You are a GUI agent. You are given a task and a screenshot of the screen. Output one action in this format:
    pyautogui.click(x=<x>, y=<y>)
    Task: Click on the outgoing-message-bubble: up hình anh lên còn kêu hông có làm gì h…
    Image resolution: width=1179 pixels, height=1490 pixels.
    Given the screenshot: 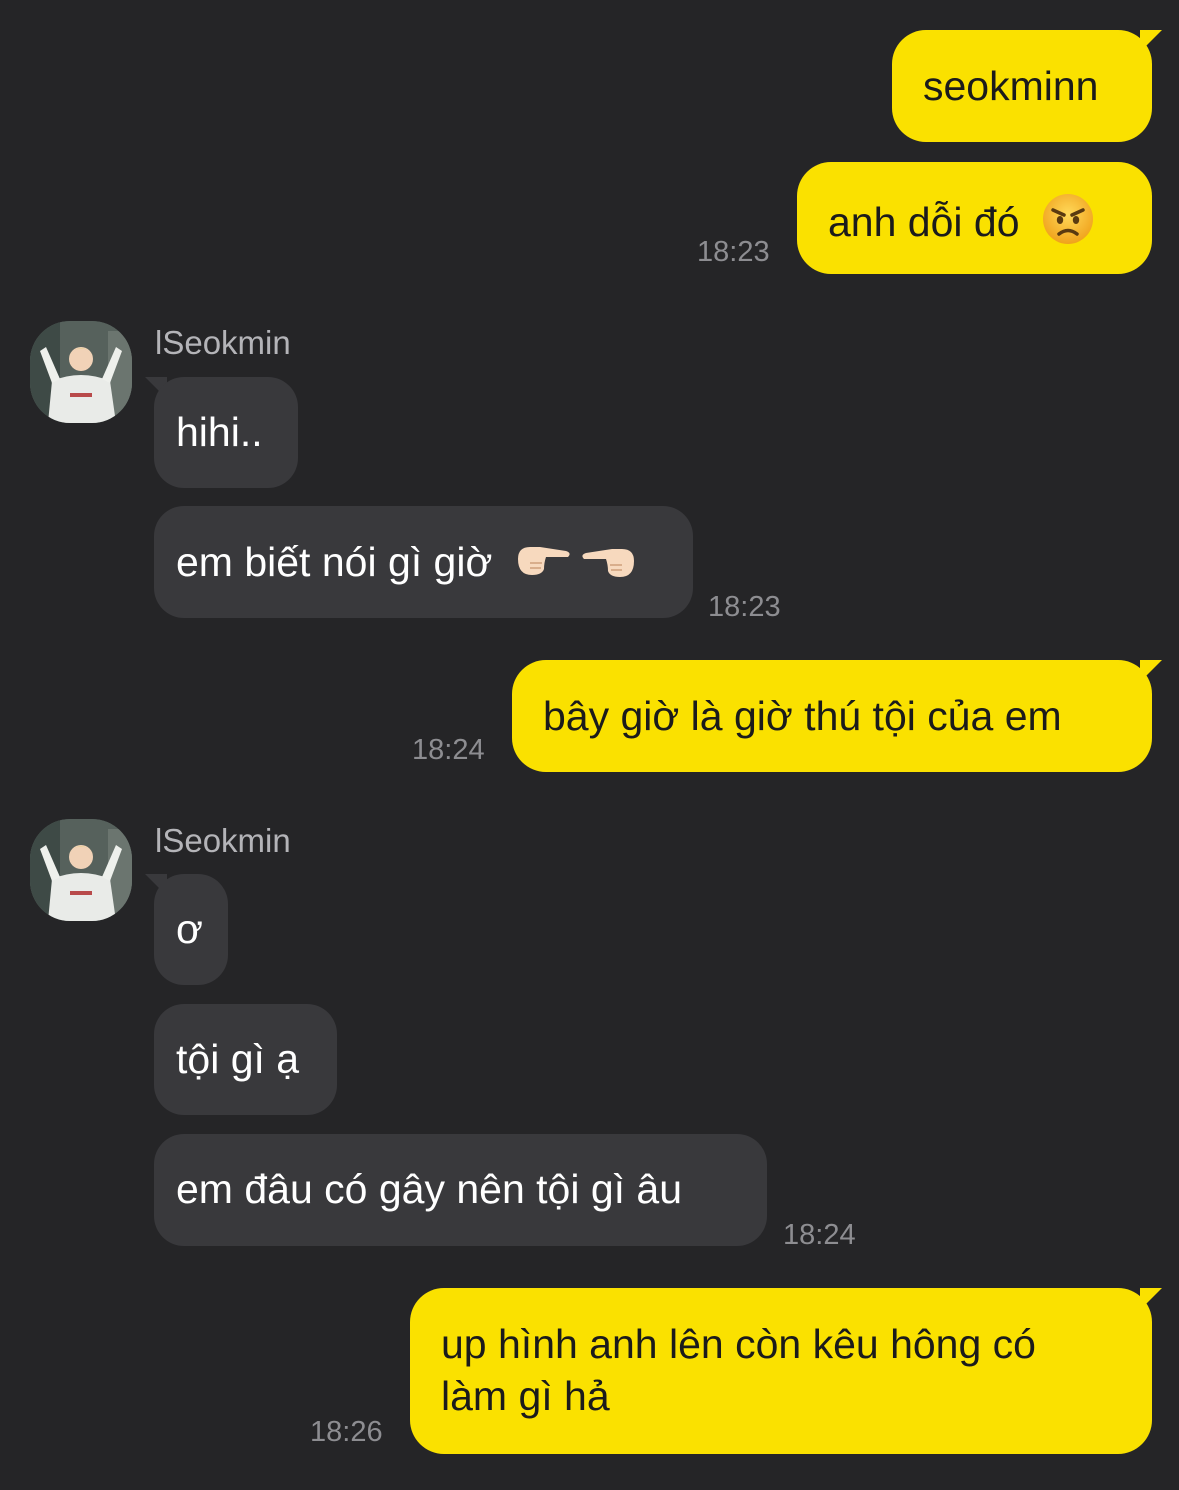 What is the action you would take?
    pyautogui.click(x=781, y=1371)
    